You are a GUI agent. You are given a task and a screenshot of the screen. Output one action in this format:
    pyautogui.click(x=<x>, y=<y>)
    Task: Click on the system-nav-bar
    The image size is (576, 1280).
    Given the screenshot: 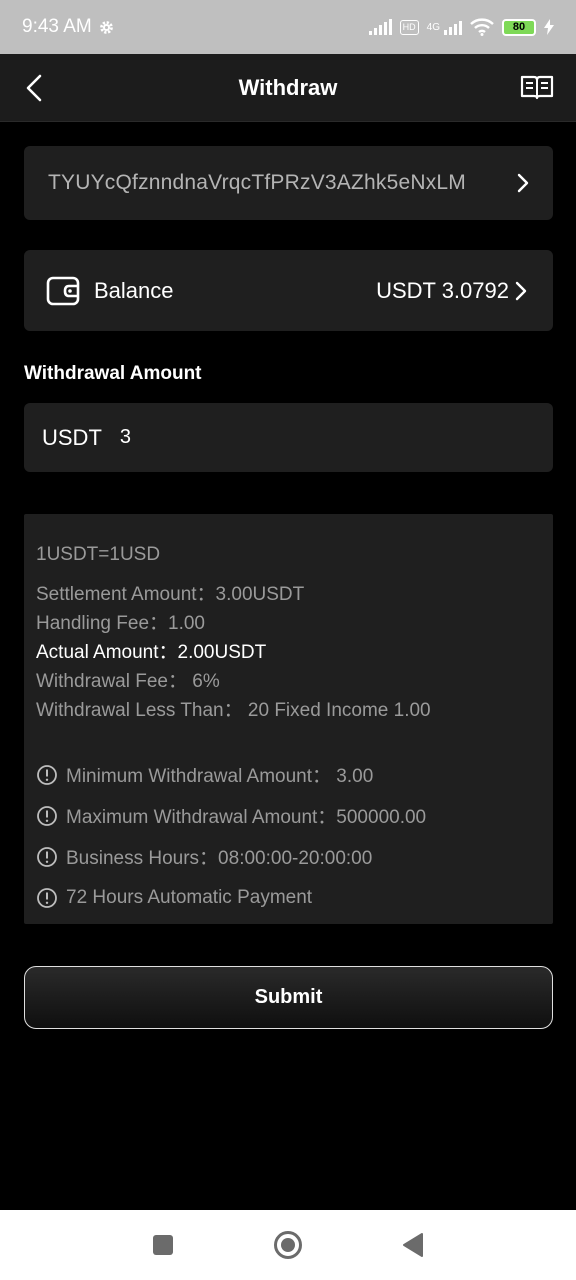 What is the action you would take?
    pyautogui.click(x=288, y=1245)
    